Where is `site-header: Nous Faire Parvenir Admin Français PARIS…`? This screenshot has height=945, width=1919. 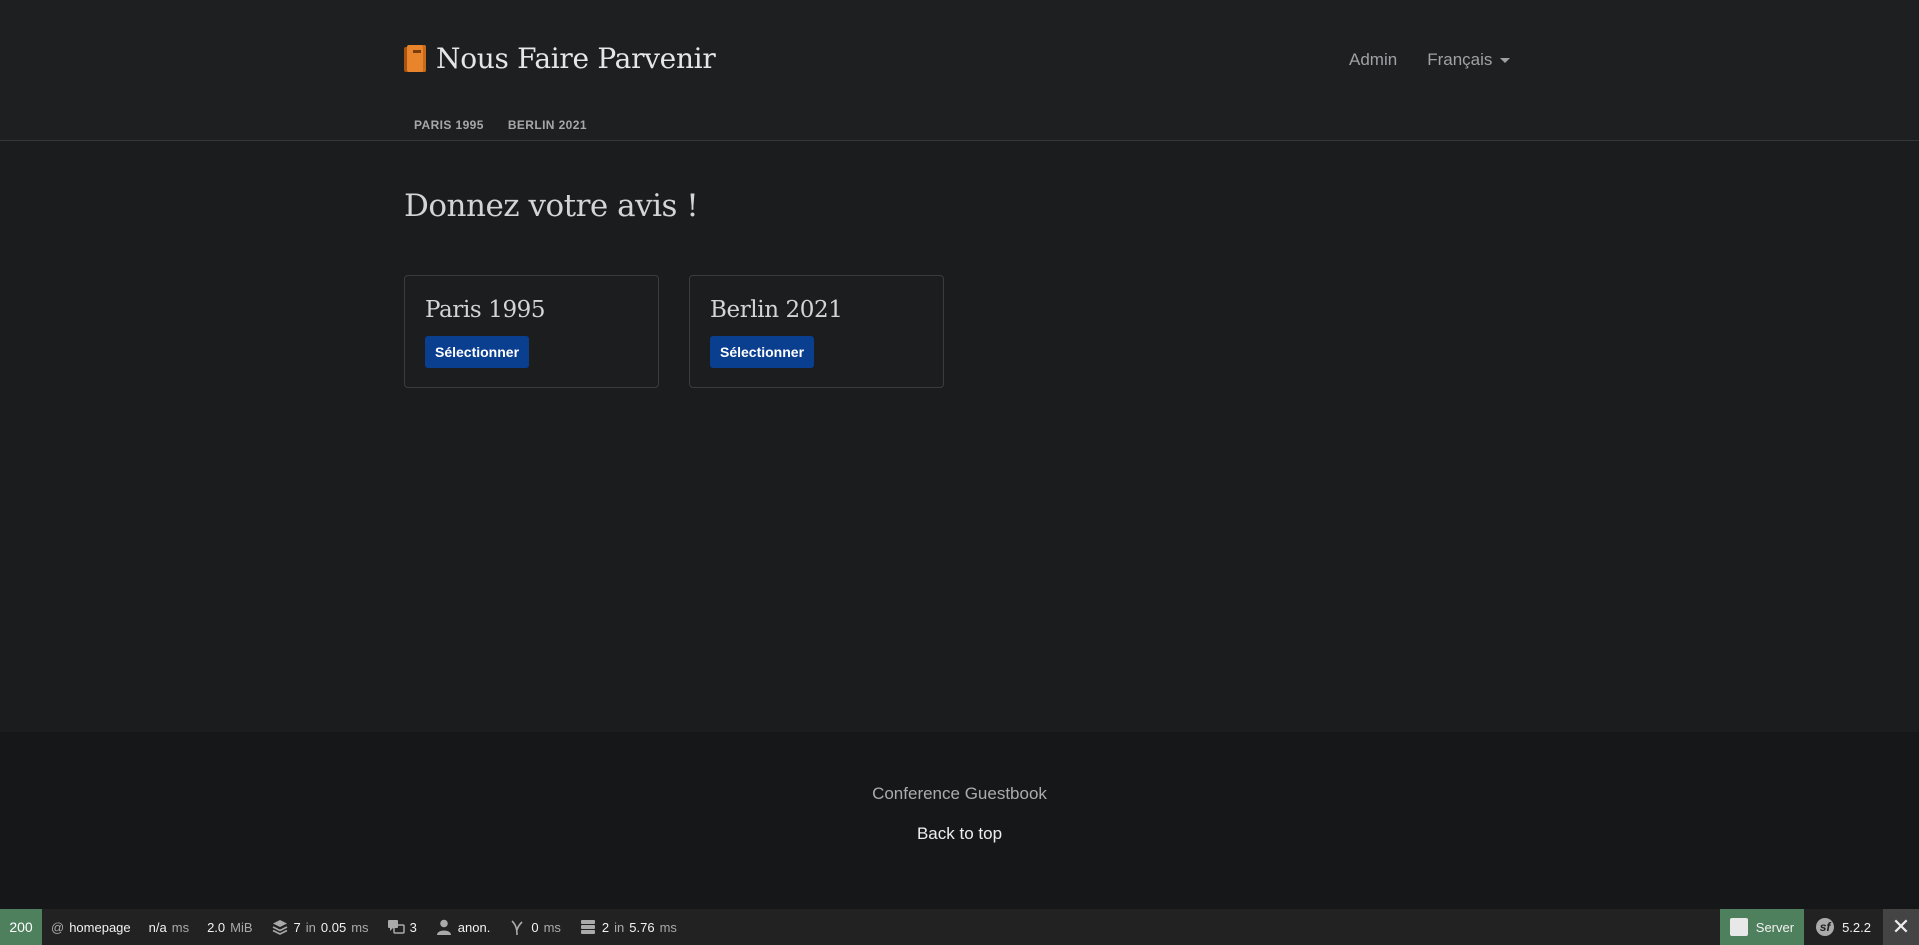 site-header: Nous Faire Parvenir Admin Français PARIS… is located at coordinates (959, 70).